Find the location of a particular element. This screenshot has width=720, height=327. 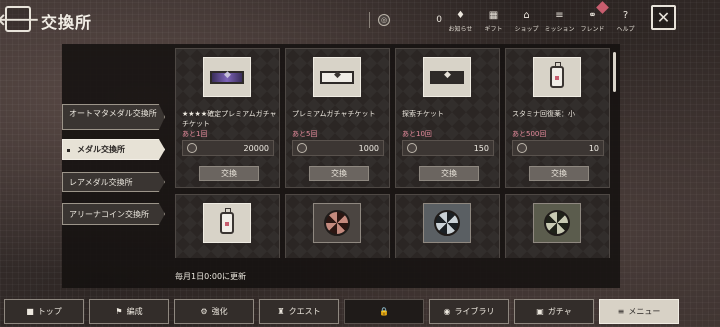

top-nav: ♦ お知らせ ▦ ギフト ⌂ ショップ ≡ ミッション ⚭ フレンド ? ヘルプ is located at coordinates (543, 17).